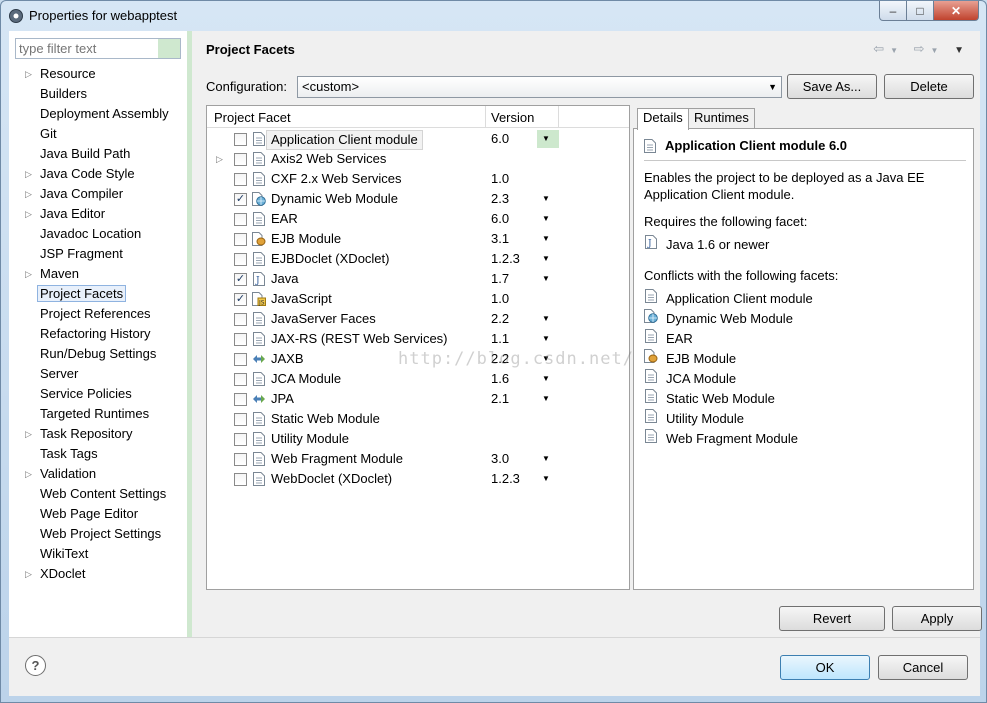 The width and height of the screenshot is (987, 703). What do you see at coordinates (832, 618) in the screenshot?
I see `revert-button: Revert` at bounding box center [832, 618].